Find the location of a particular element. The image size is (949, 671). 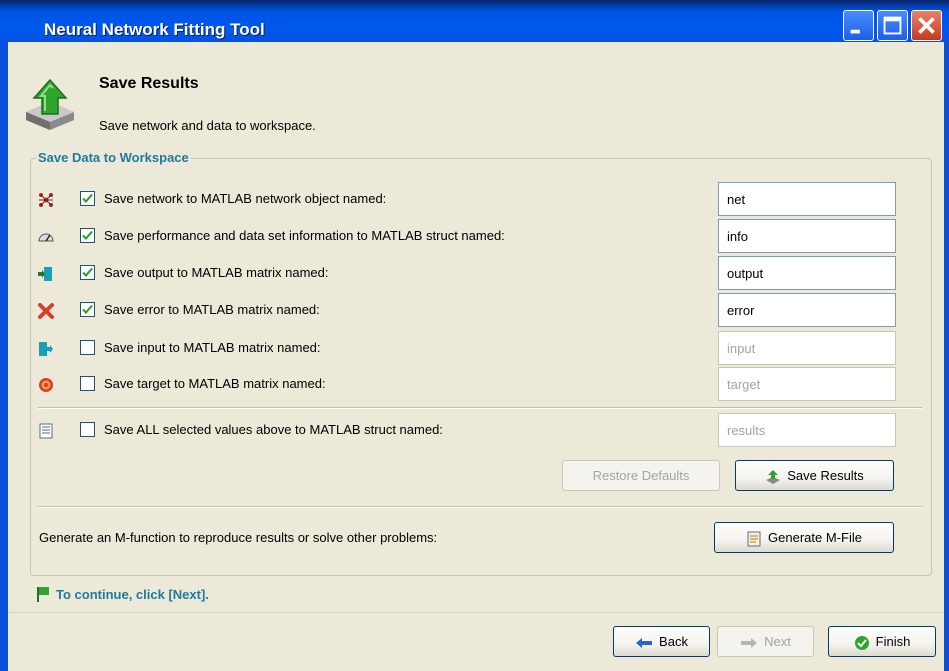

next-button: Next is located at coordinates (765, 641).